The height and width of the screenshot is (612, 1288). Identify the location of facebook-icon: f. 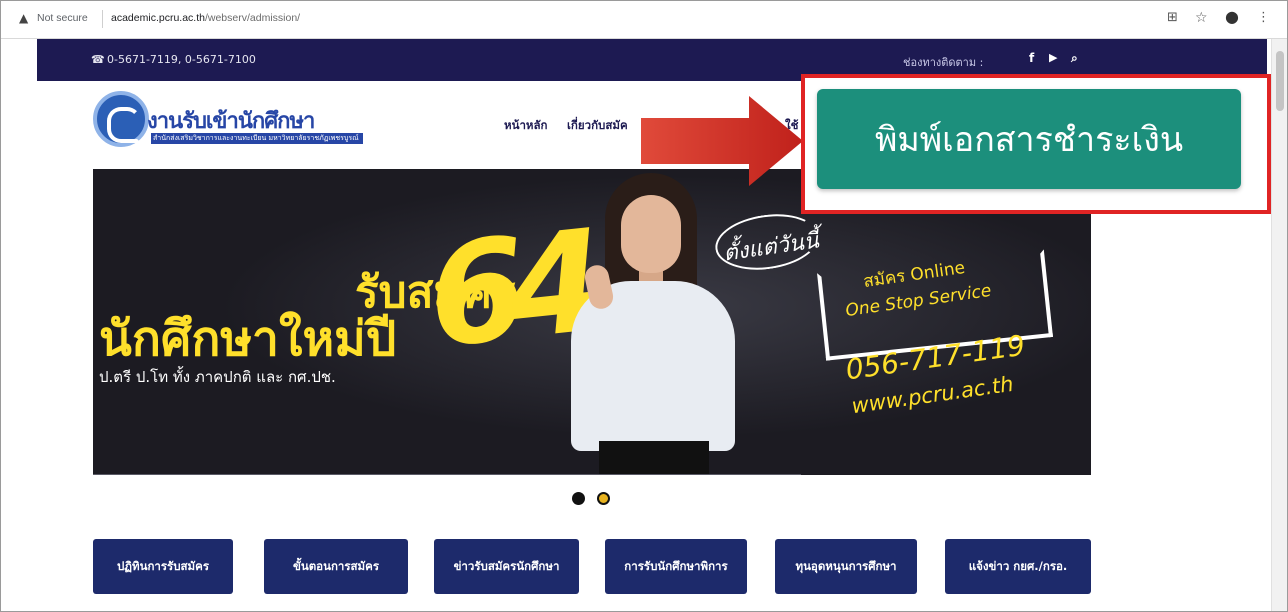
(1031, 58).